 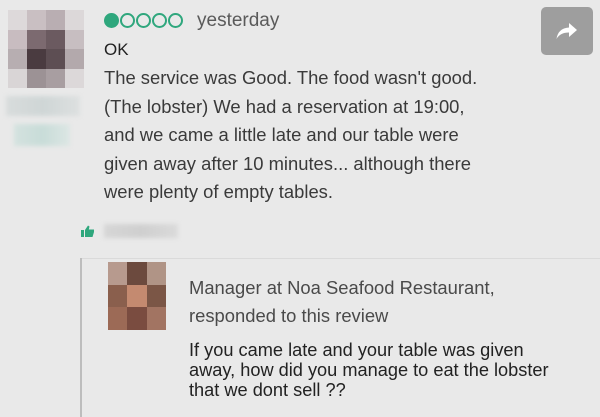 I want to click on review-date: yesterday, so click(x=238, y=20).